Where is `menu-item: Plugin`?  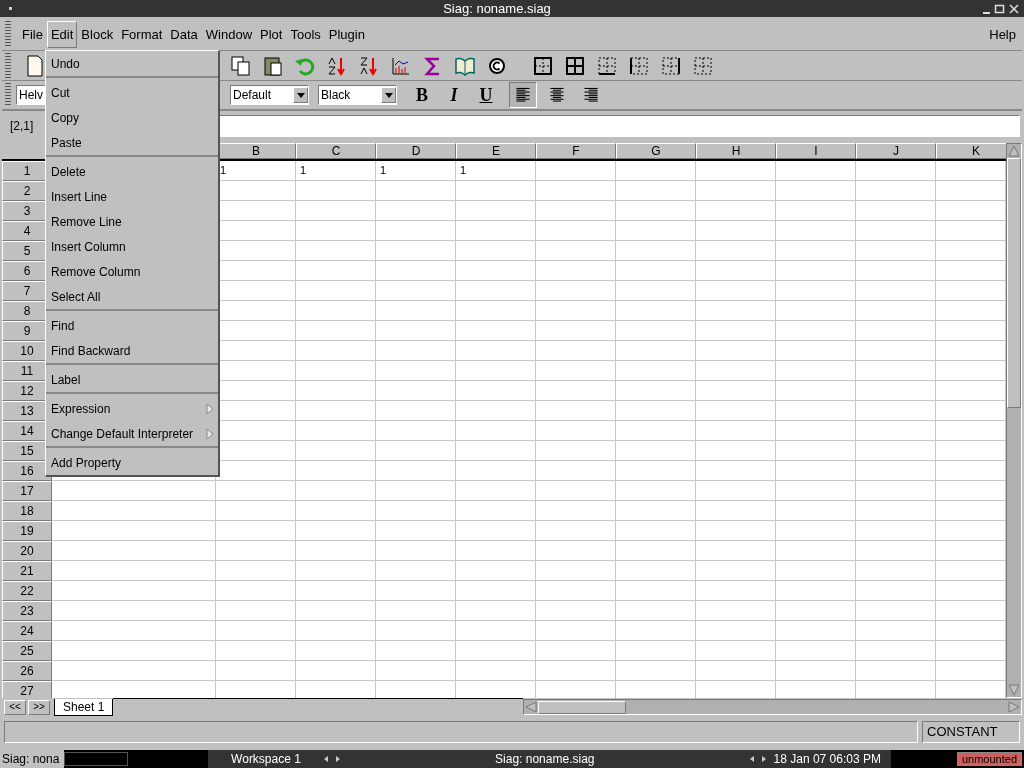 menu-item: Plugin is located at coordinates (346, 34).